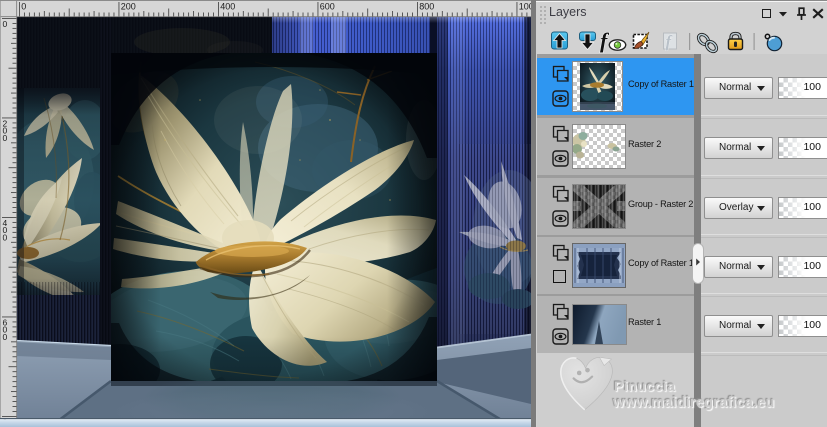 Image resolution: width=827 pixels, height=427 pixels. Describe the element at coordinates (426, 7) in the screenshot. I see `svg-text: 800` at that location.